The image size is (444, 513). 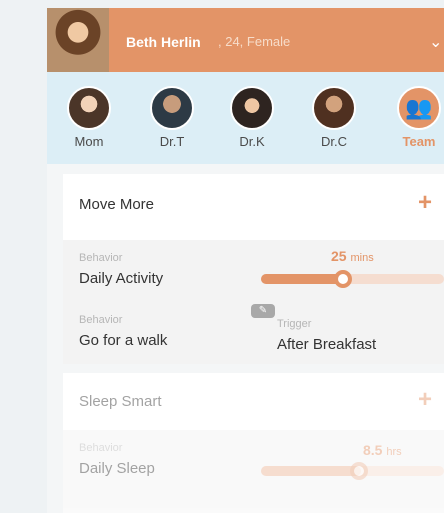 What do you see at coordinates (172, 141) in the screenshot?
I see `contact-label: Dr.T` at bounding box center [172, 141].